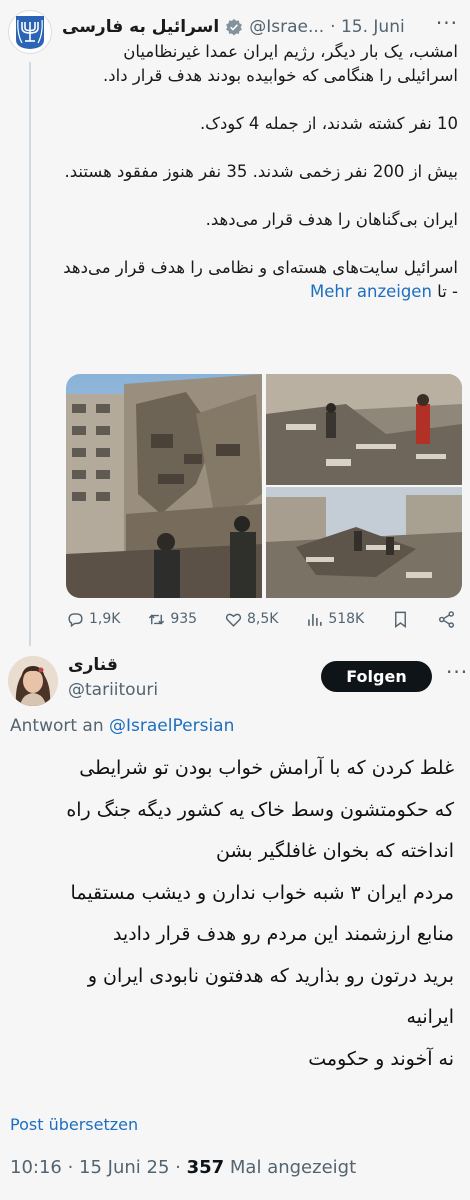 Image resolution: width=470 pixels, height=1200 pixels. I want to click on reply-bubble-icon, so click(75, 619).